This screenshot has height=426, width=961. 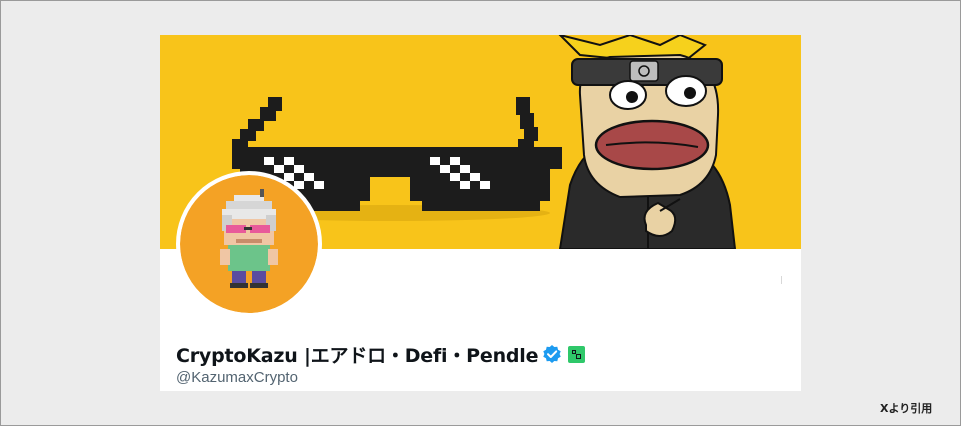 I want to click on source-caption: Xより引用, so click(x=906, y=408).